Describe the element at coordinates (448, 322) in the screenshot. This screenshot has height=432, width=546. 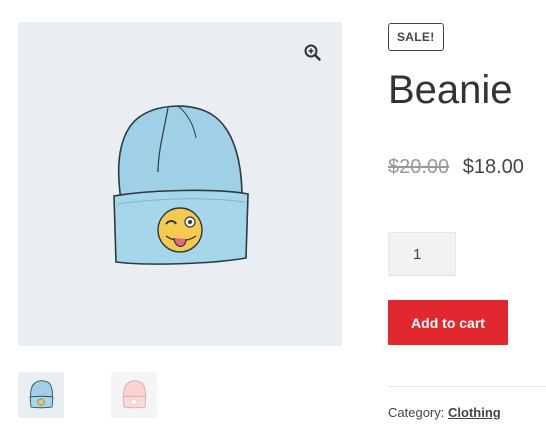
I see `add-to-cart-button: Add to cart` at that location.